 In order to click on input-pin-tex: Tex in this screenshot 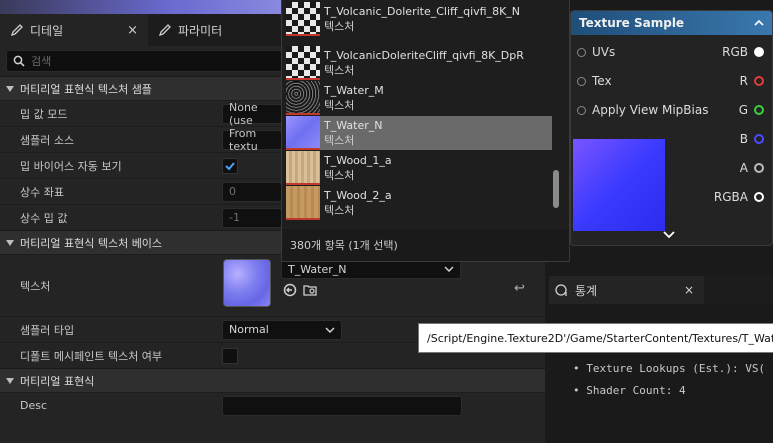, I will do `click(594, 81)`.